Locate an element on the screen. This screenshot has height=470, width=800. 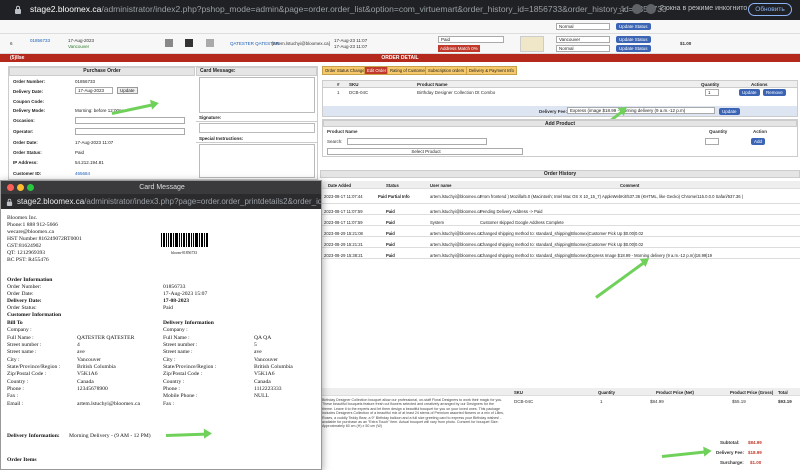
delivery-fee-total-value: $18.99 is located at coordinates (755, 452).